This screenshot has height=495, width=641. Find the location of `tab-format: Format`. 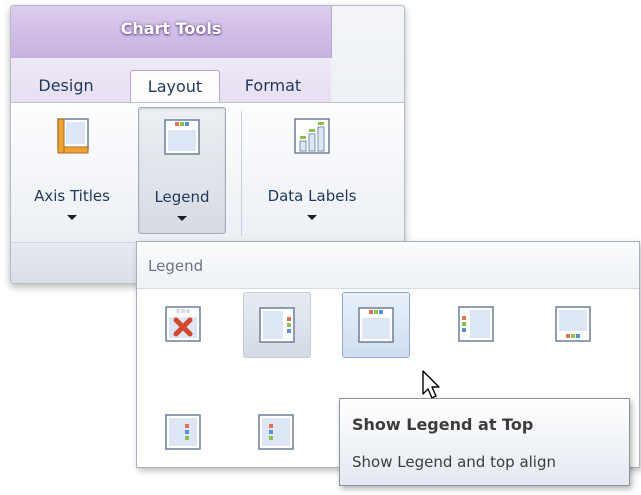

tab-format: Format is located at coordinates (273, 86).